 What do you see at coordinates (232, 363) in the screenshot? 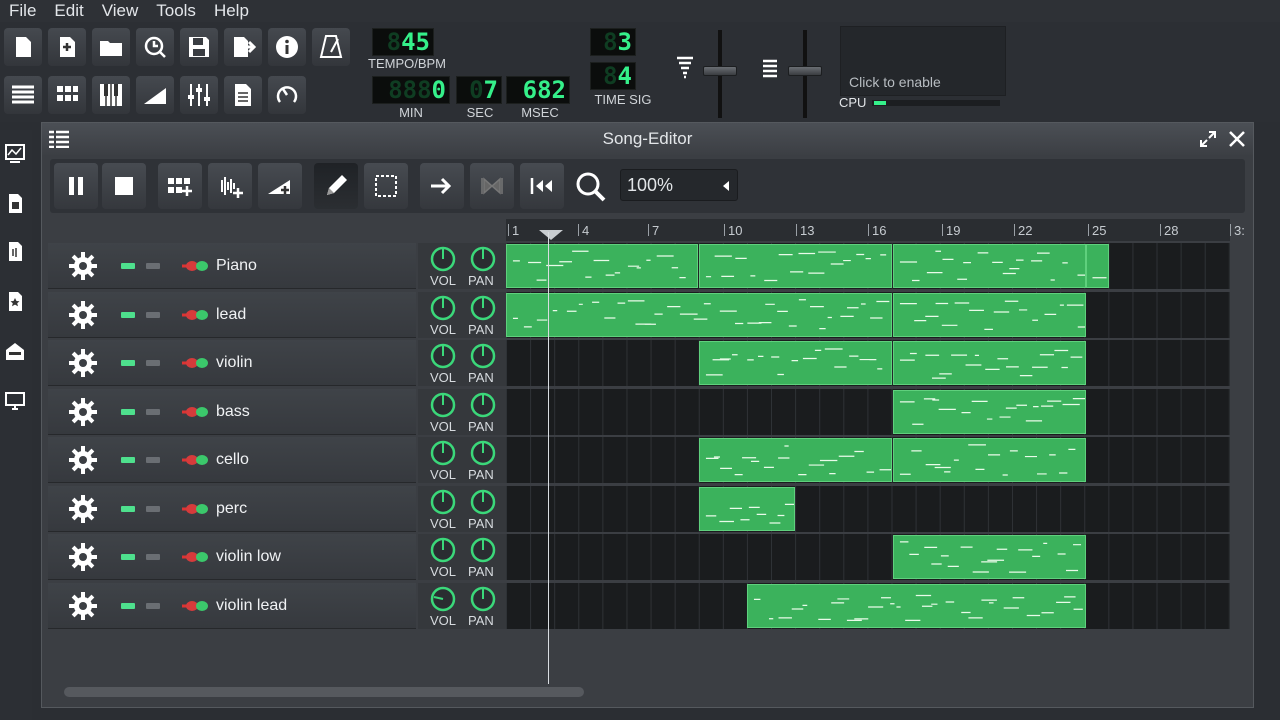
I see `track-header: violin` at bounding box center [232, 363].